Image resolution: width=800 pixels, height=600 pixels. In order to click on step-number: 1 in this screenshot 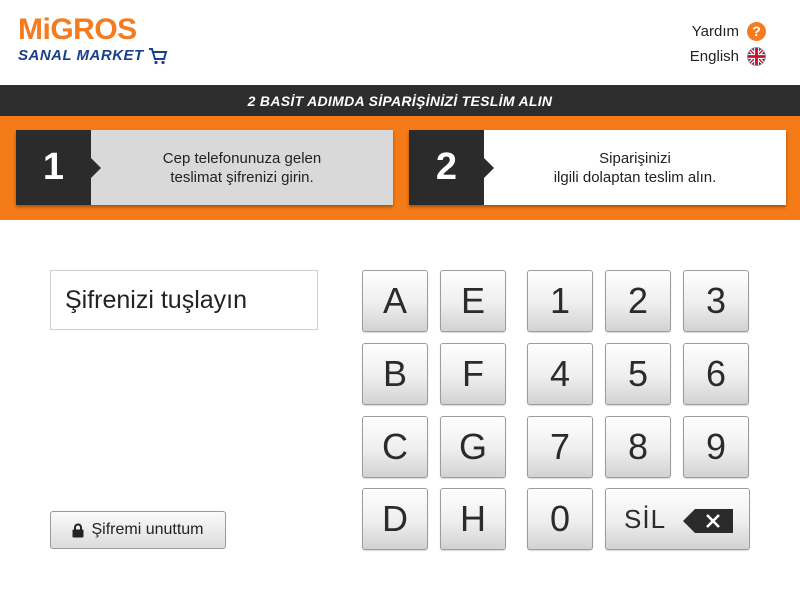, I will do `click(58, 167)`.